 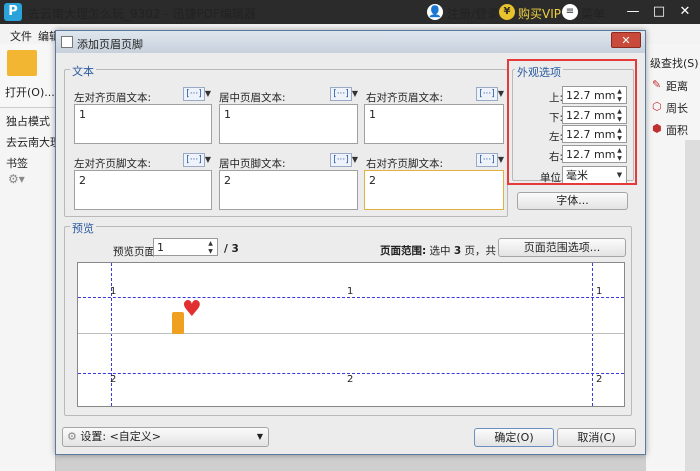 What do you see at coordinates (599, 379) in the screenshot?
I see `preview-footer-right: 2` at bounding box center [599, 379].